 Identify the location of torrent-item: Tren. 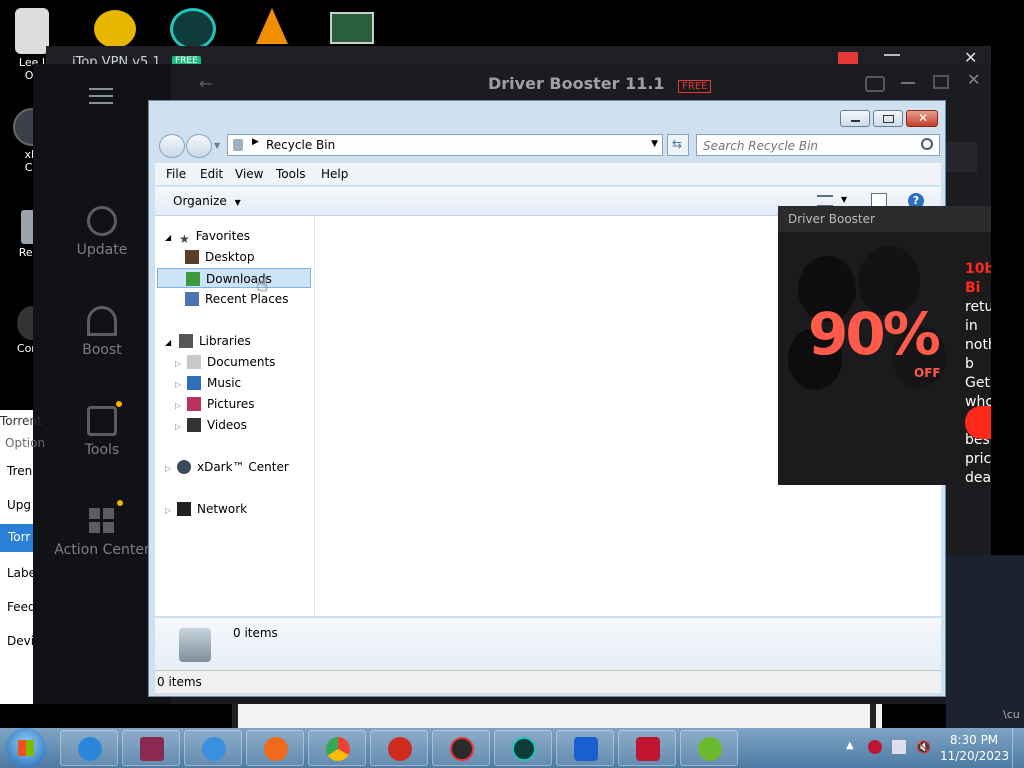
(19, 471).